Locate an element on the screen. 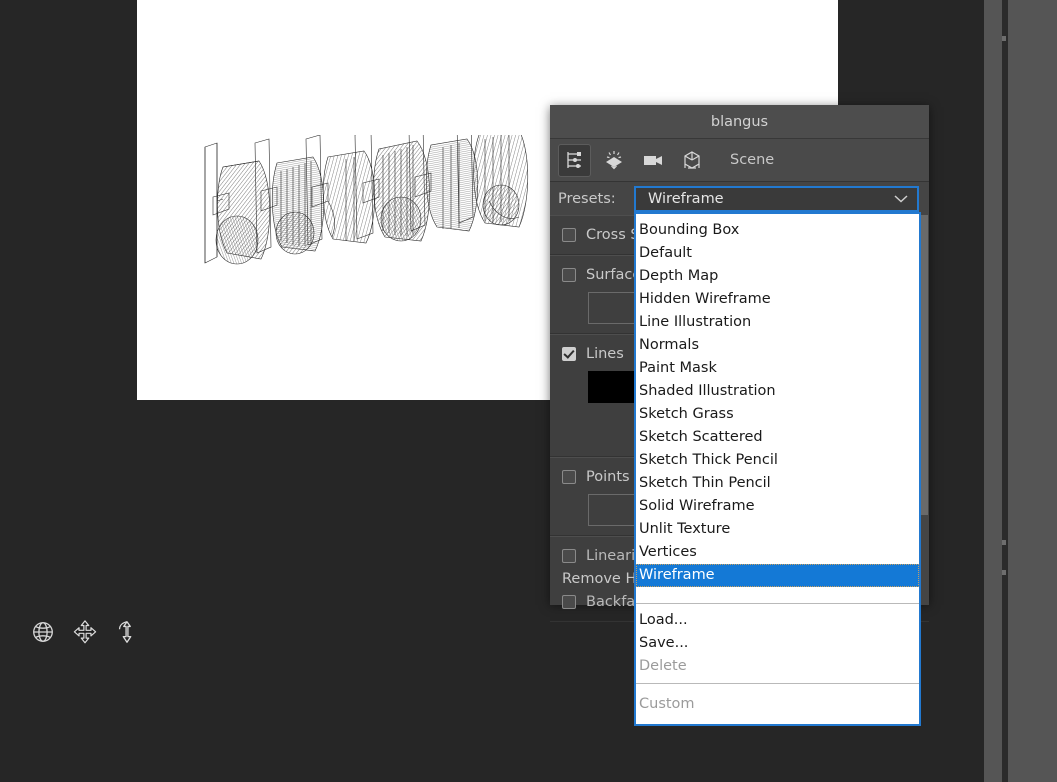 The height and width of the screenshot is (782, 1057). points-checkbox is located at coordinates (569, 477).